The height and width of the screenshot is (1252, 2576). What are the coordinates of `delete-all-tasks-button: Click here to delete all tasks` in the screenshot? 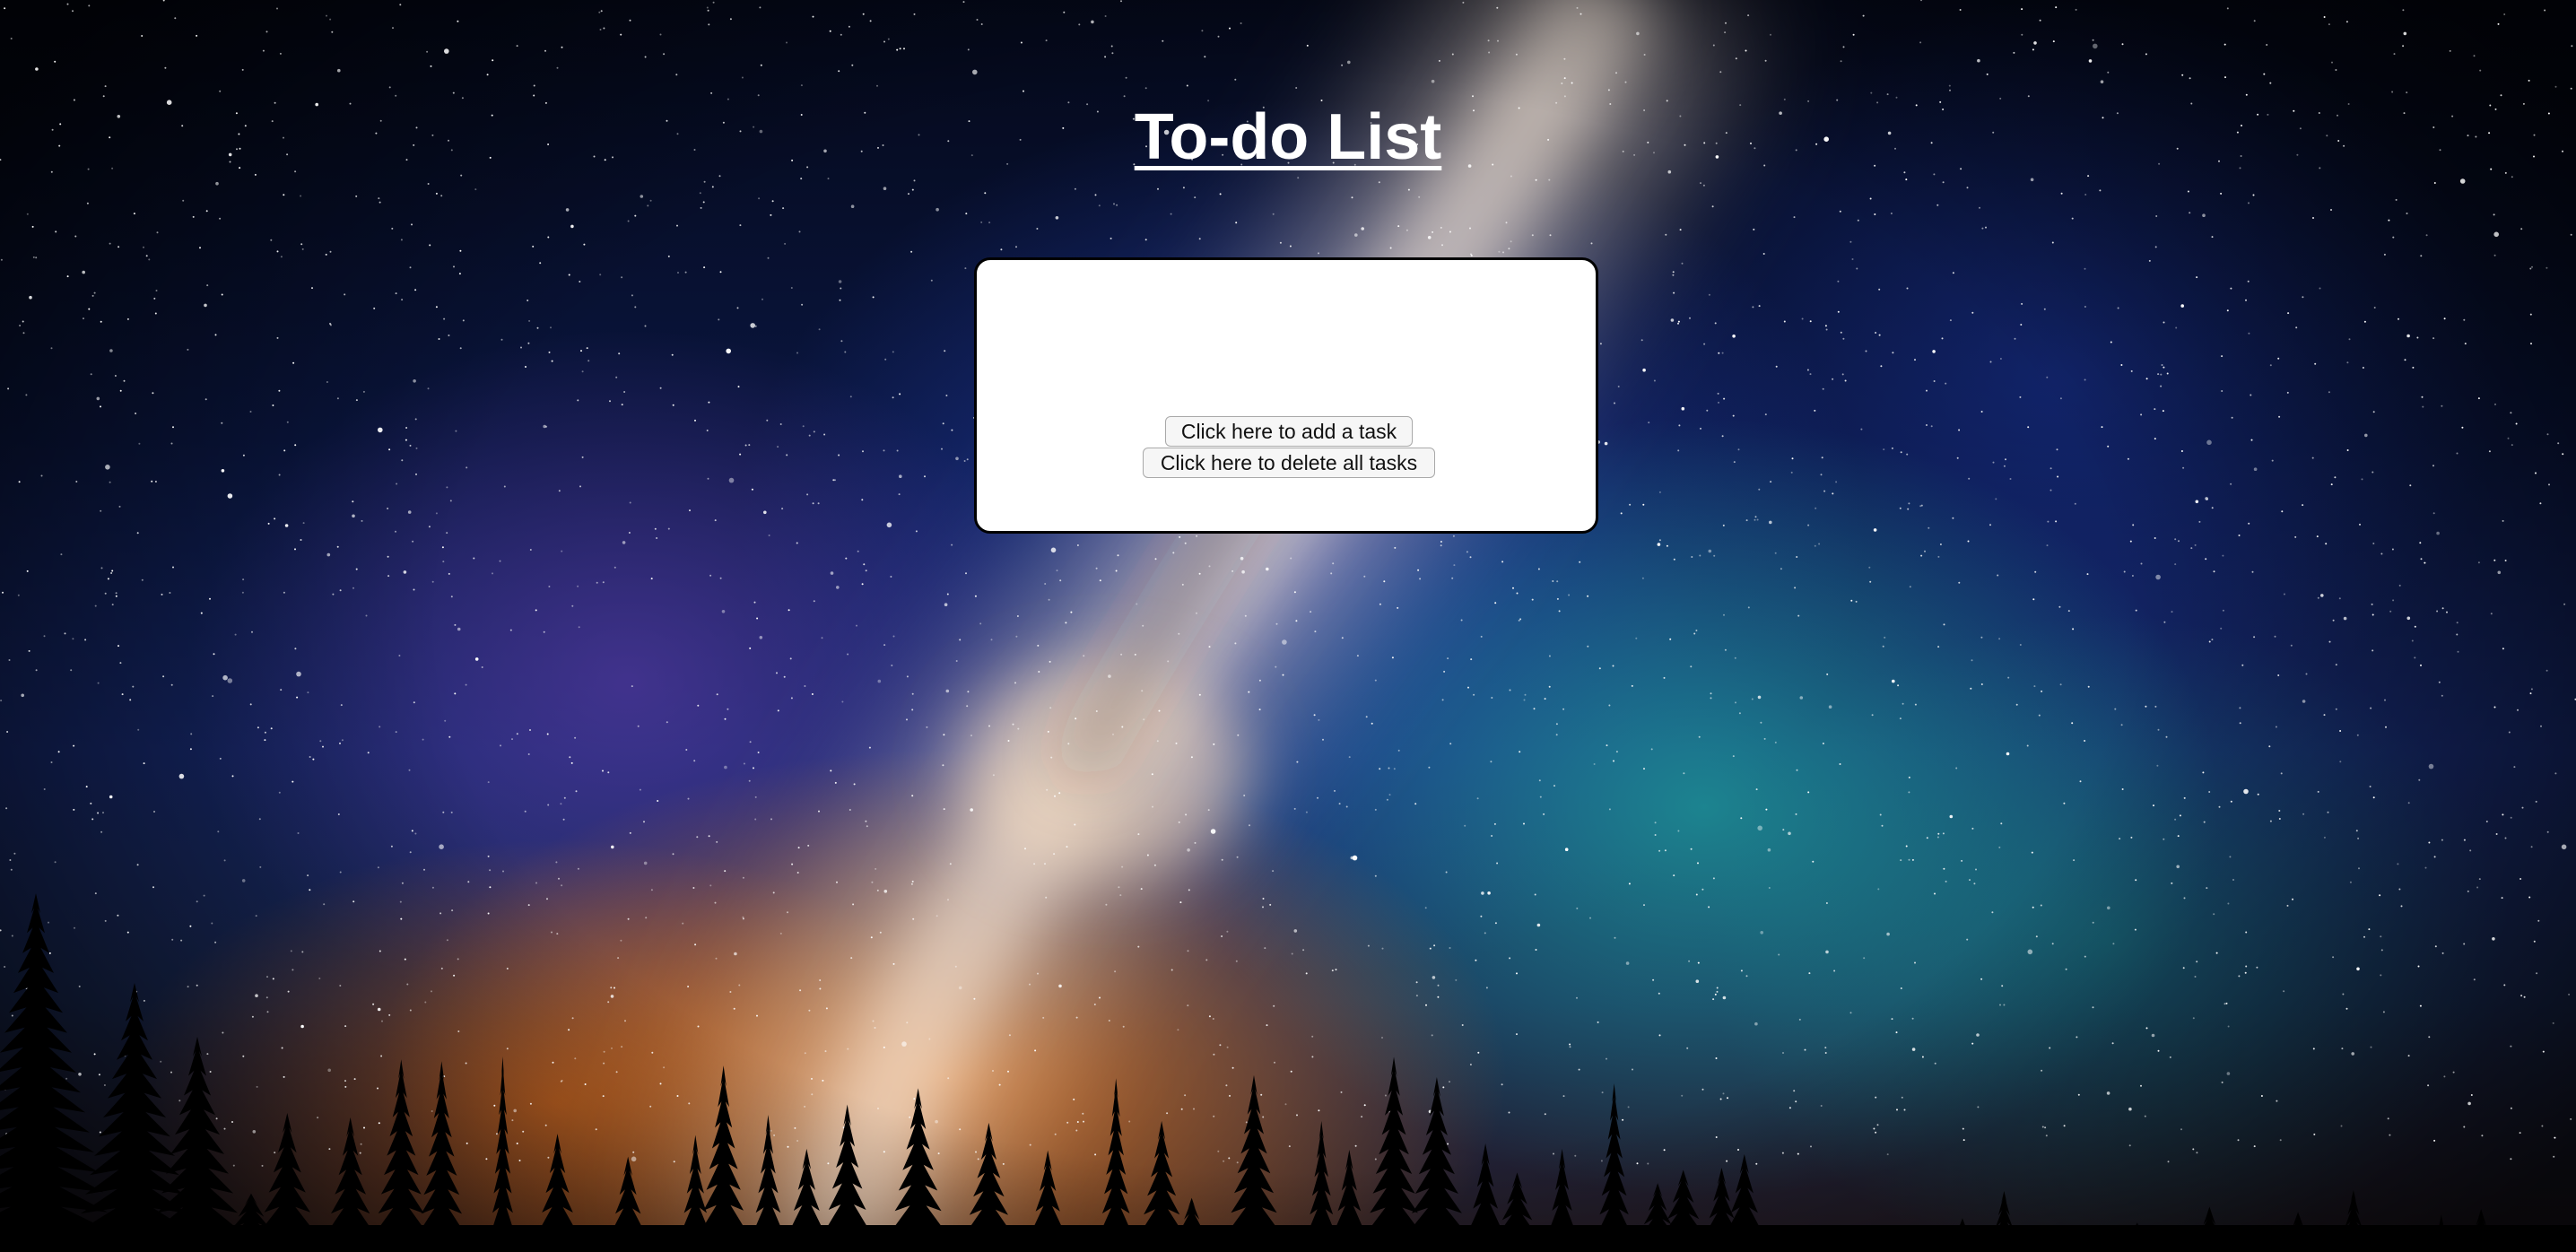 It's located at (1289, 463).